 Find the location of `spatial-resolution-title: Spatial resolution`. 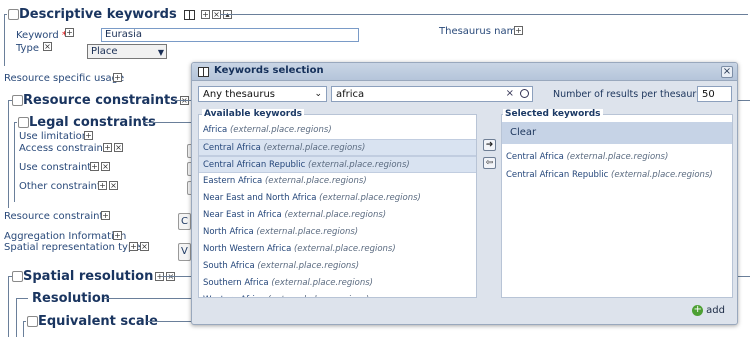

spatial-resolution-title: Spatial resolution is located at coordinates (88, 276).